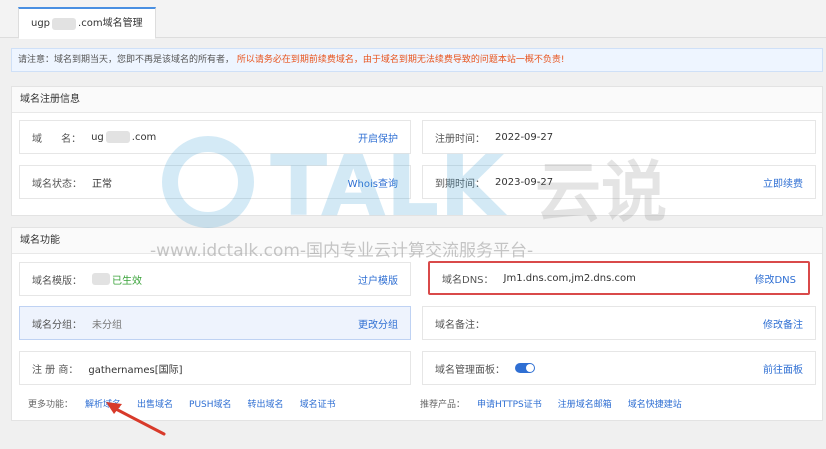 The height and width of the screenshot is (449, 826). What do you see at coordinates (585, 403) in the screenshot?
I see `domain-mailbox-link: 注册域名邮箱` at bounding box center [585, 403].